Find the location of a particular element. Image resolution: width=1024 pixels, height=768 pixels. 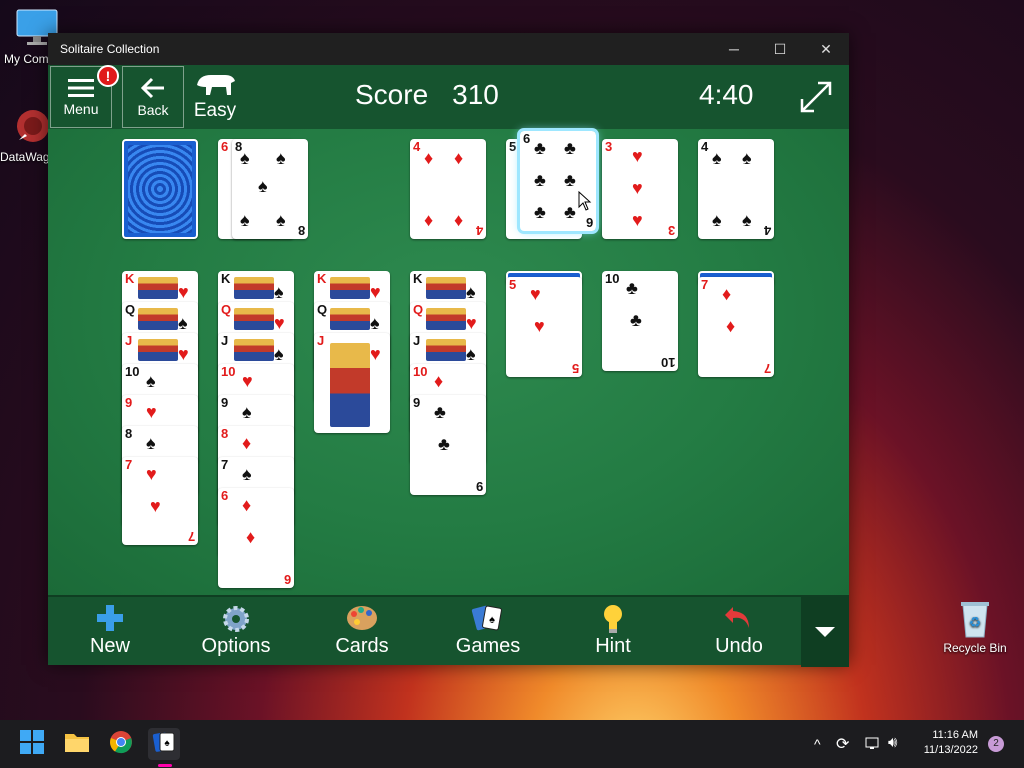

solitaire-icon: ♠ is located at coordinates (164, 744).